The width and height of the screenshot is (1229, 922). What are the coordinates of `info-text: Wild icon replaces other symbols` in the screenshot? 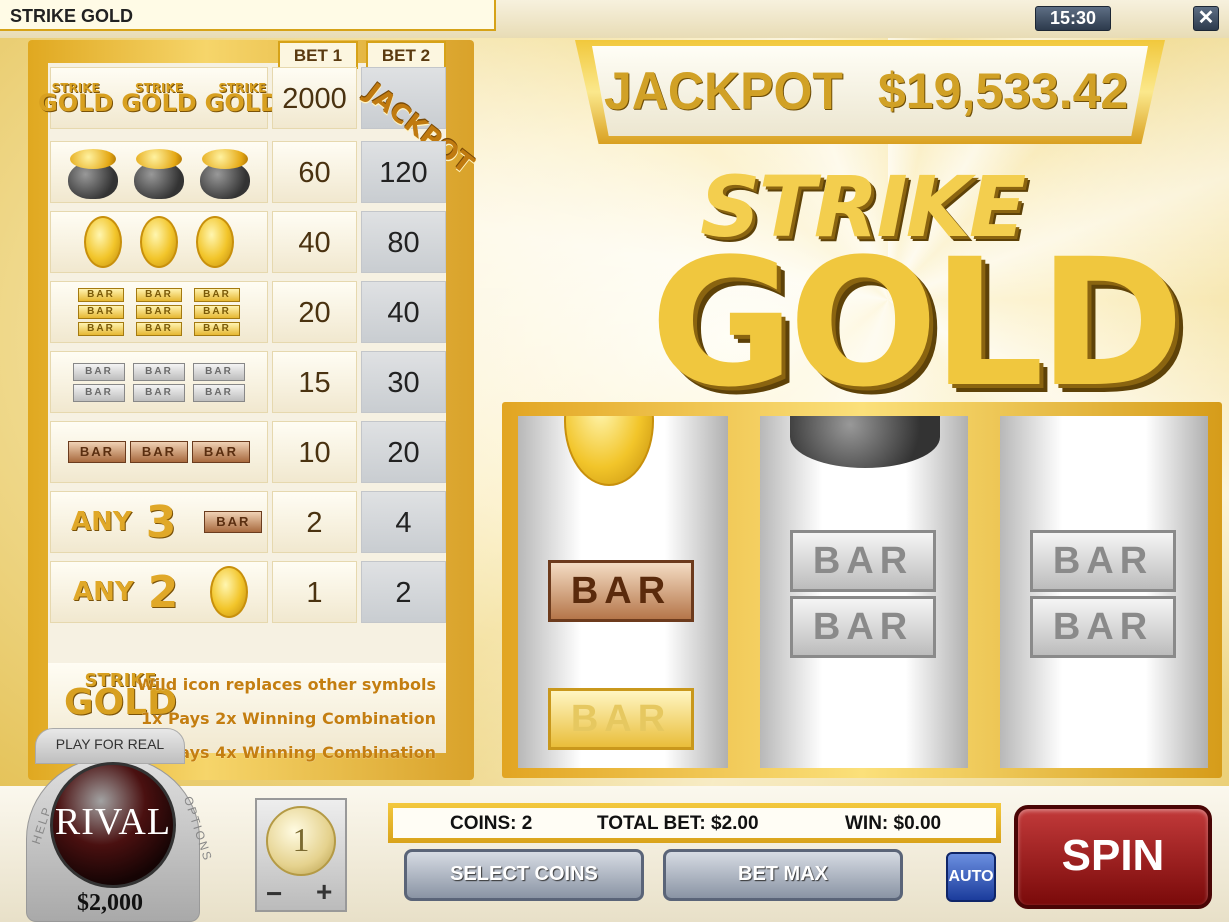 It's located at (286, 684).